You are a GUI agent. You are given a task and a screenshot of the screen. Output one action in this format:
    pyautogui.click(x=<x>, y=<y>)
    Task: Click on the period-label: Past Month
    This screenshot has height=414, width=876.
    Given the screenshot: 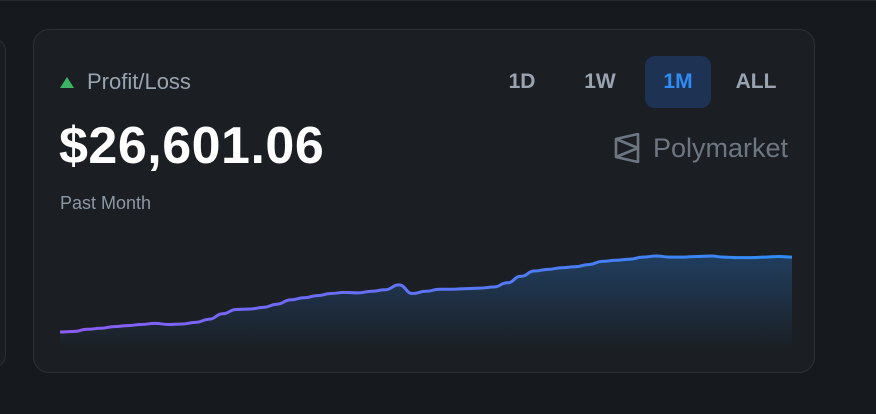 What is the action you would take?
    pyautogui.click(x=106, y=203)
    